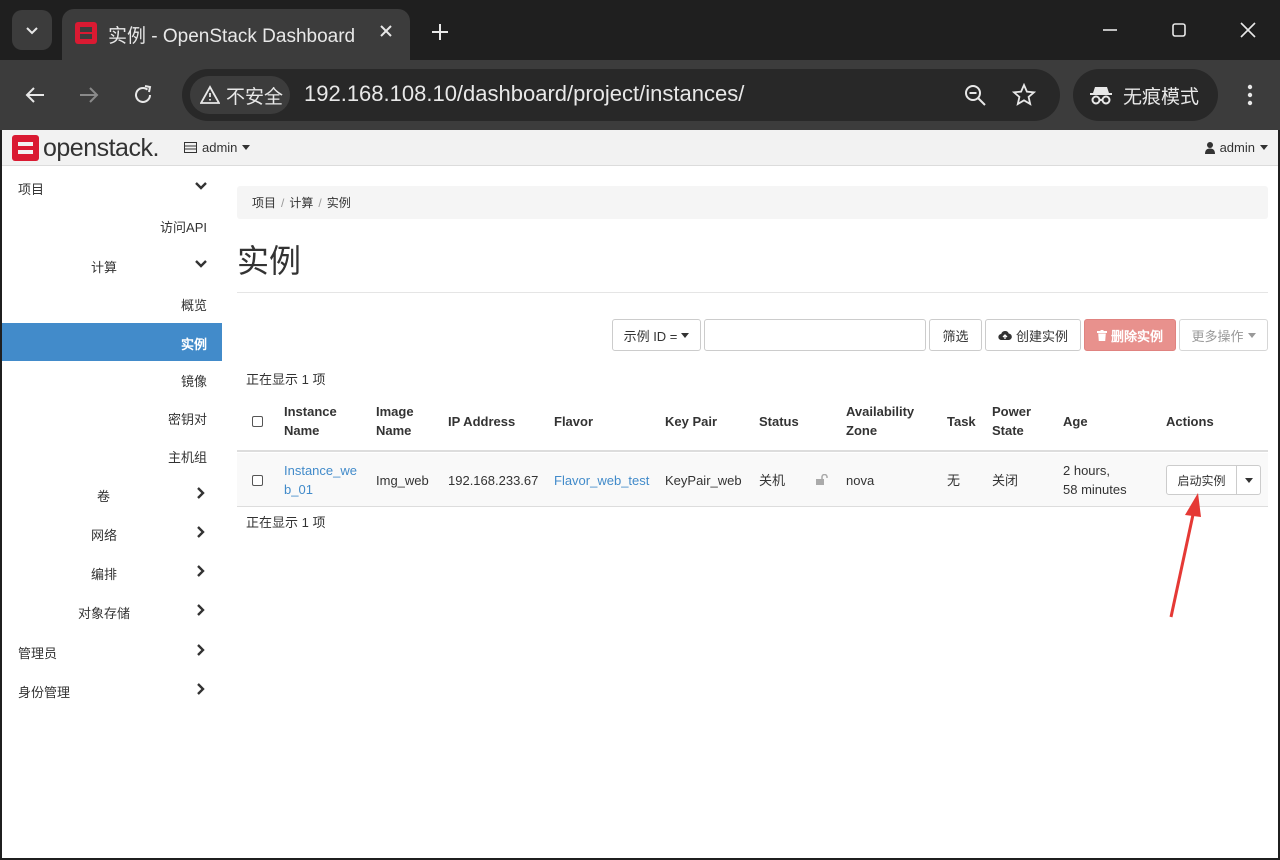  What do you see at coordinates (257, 421) in the screenshot?
I see `select-all-checkbox` at bounding box center [257, 421].